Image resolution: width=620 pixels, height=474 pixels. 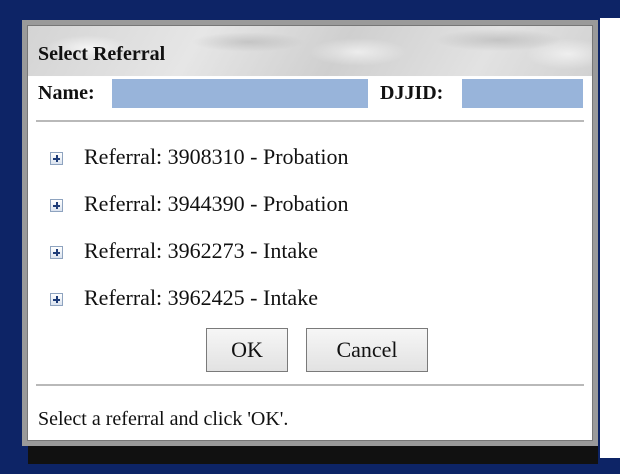 I want to click on referral-label: Referral: 3944390 - Probation, so click(x=216, y=204).